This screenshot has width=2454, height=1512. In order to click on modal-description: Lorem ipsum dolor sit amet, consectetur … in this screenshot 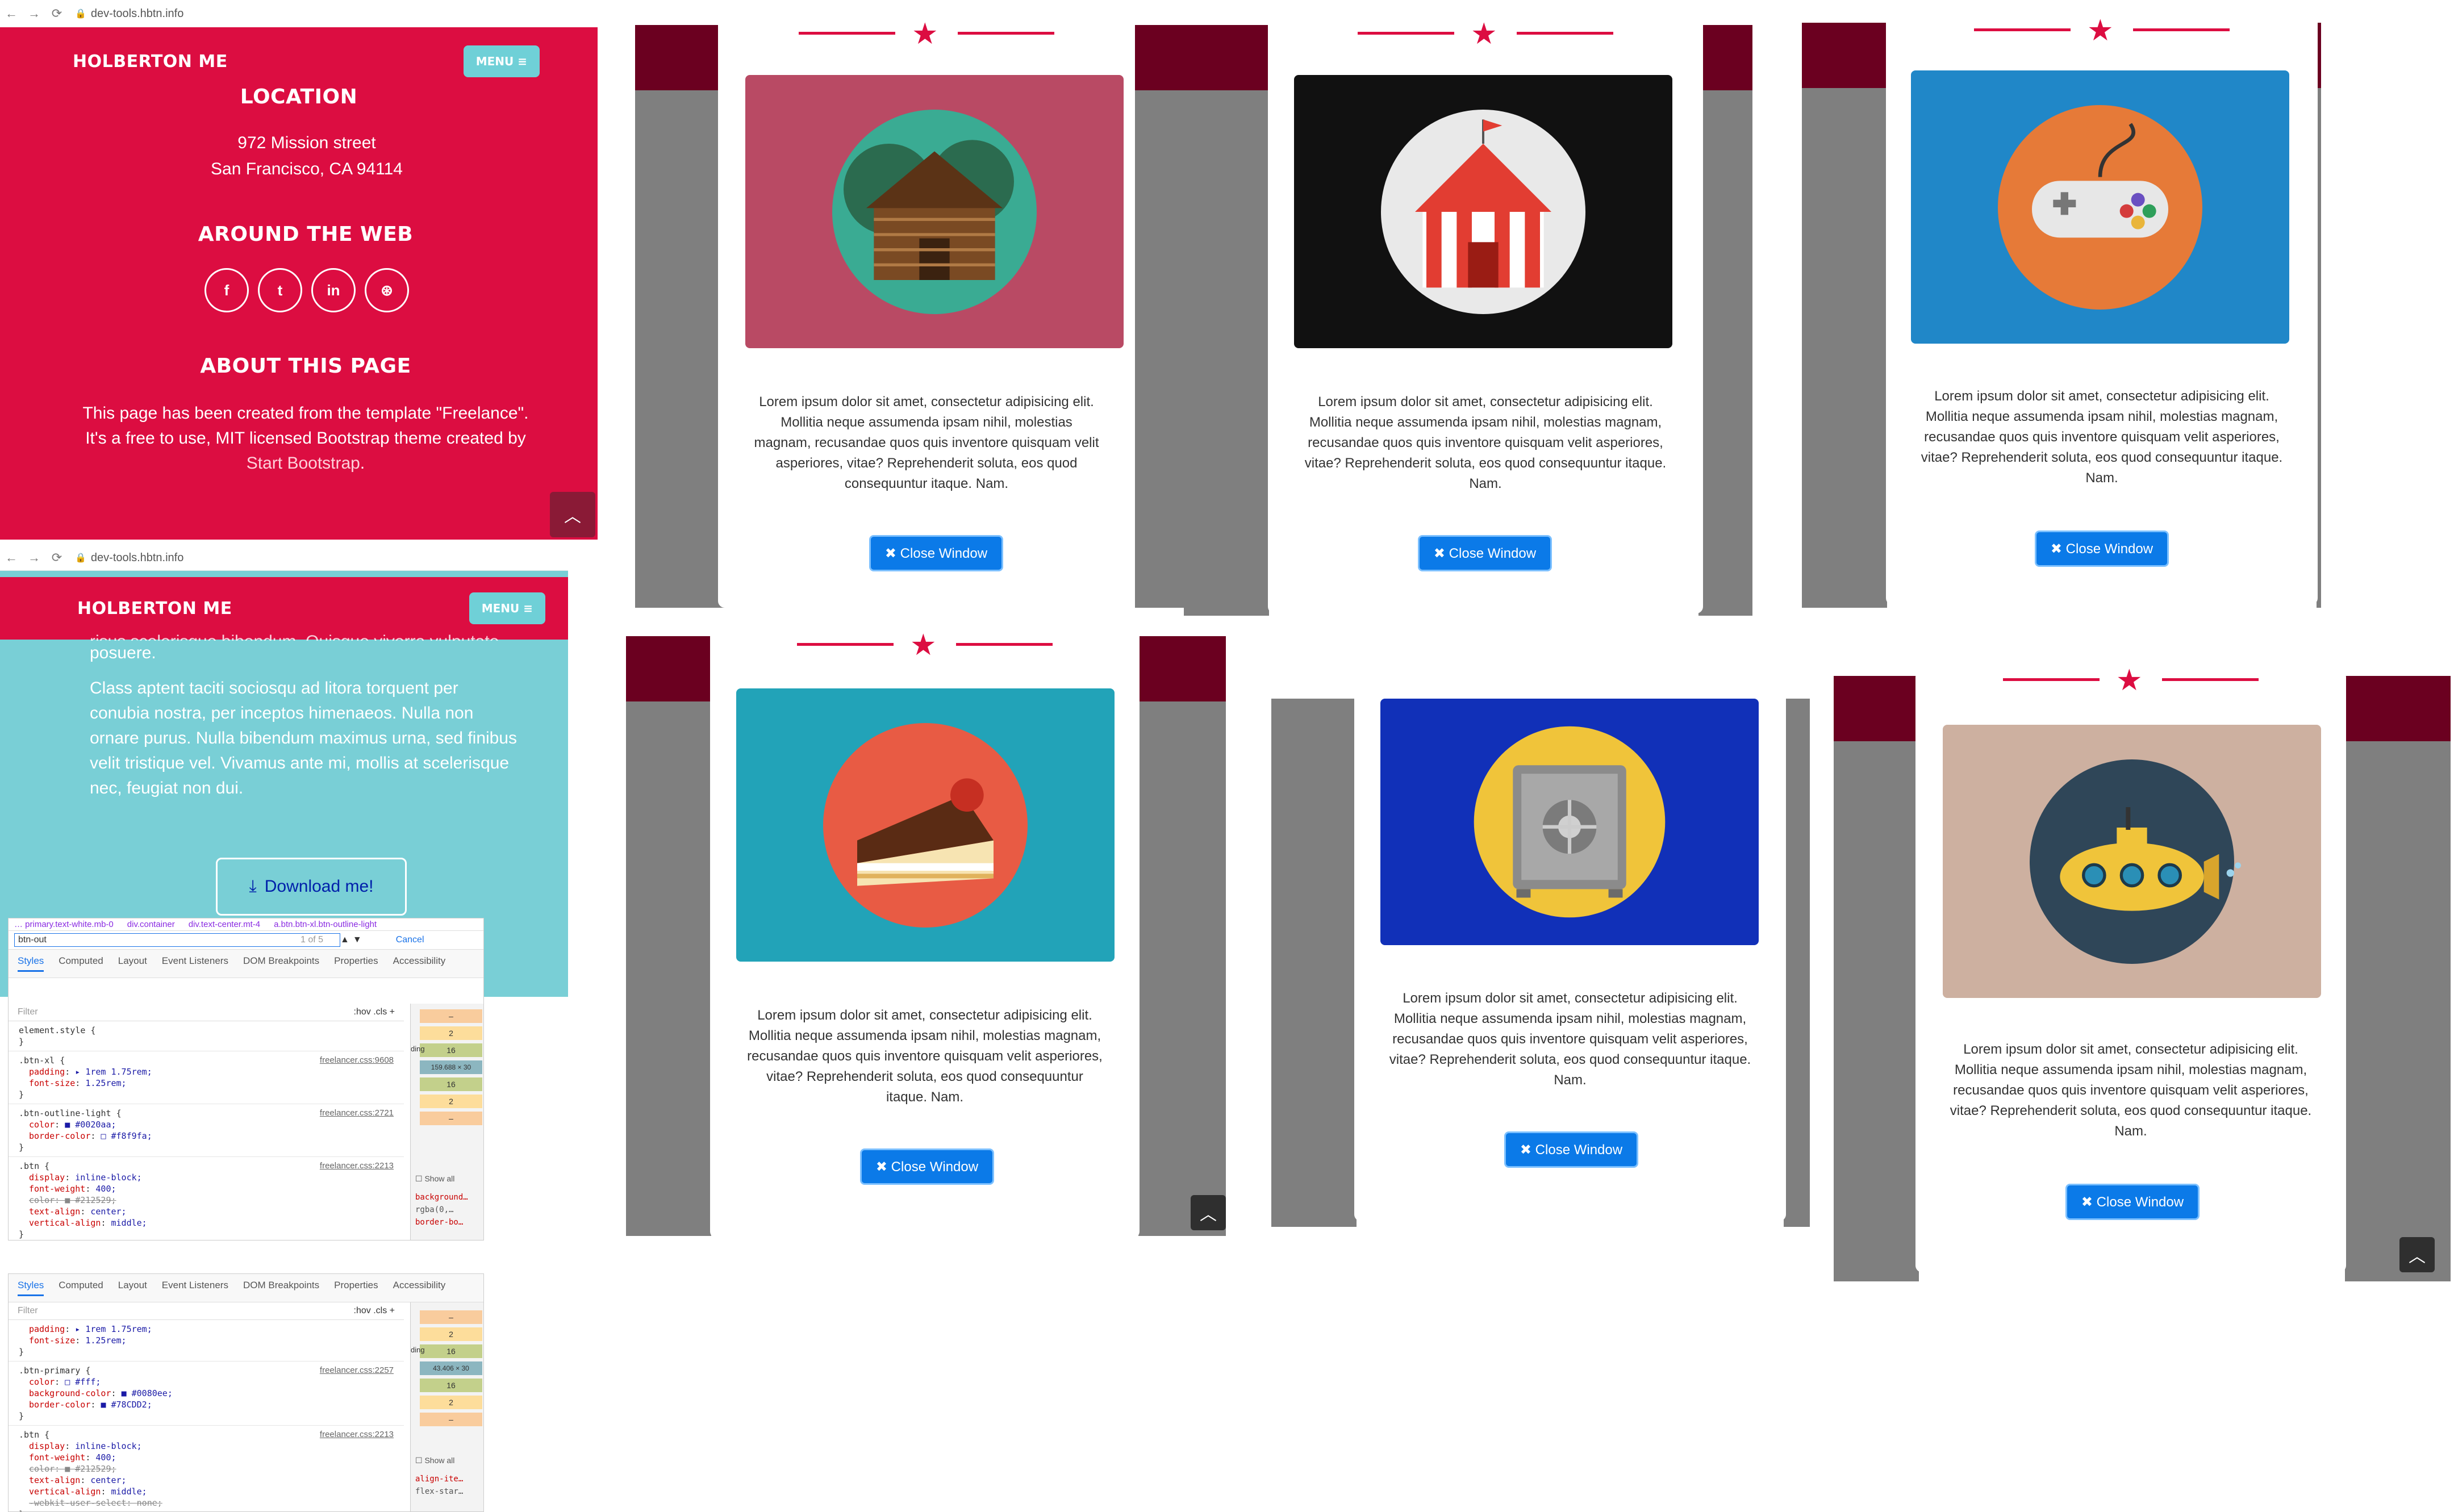, I will do `click(925, 1056)`.